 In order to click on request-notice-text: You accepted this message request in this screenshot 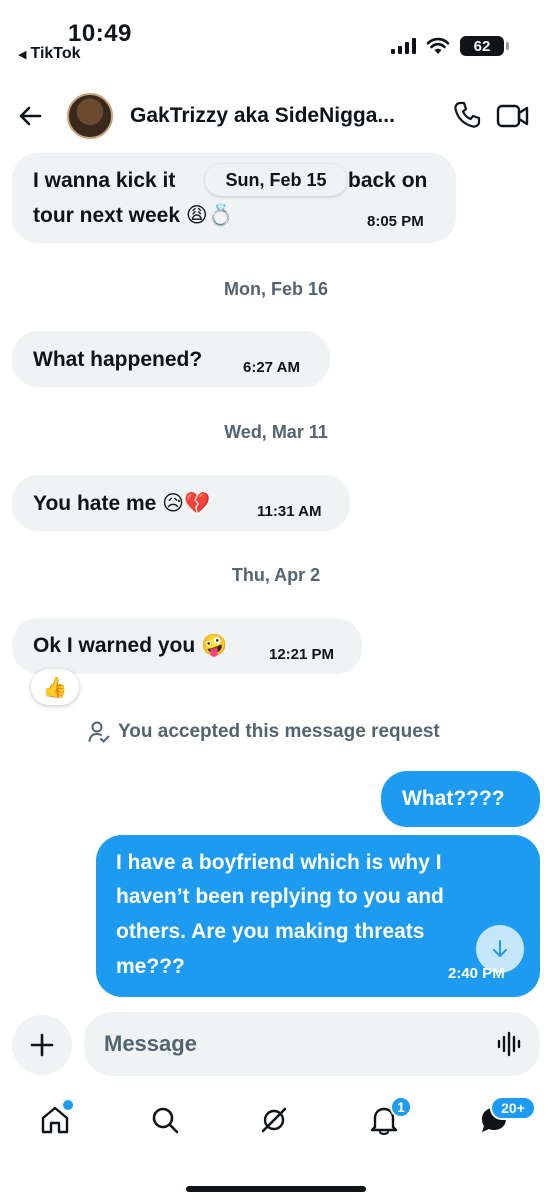, I will do `click(279, 731)`.